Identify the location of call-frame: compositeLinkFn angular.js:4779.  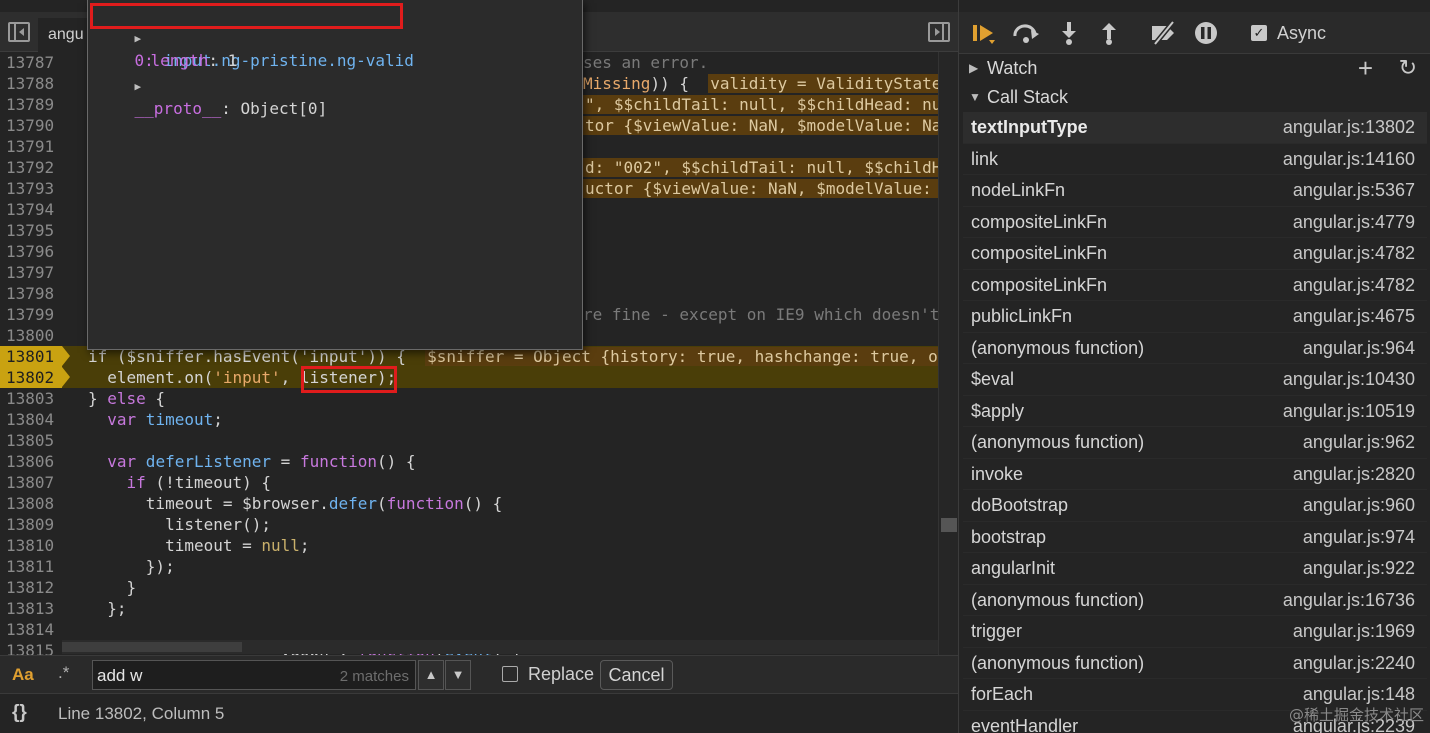
(1195, 222).